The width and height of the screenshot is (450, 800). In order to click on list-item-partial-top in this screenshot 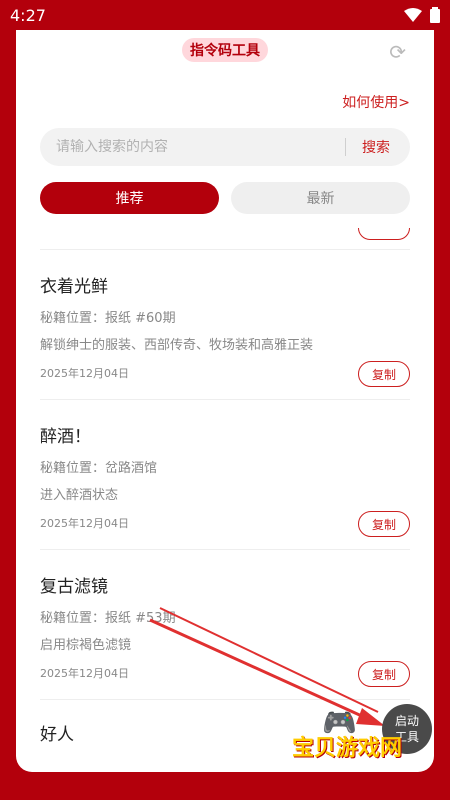, I will do `click(225, 239)`.